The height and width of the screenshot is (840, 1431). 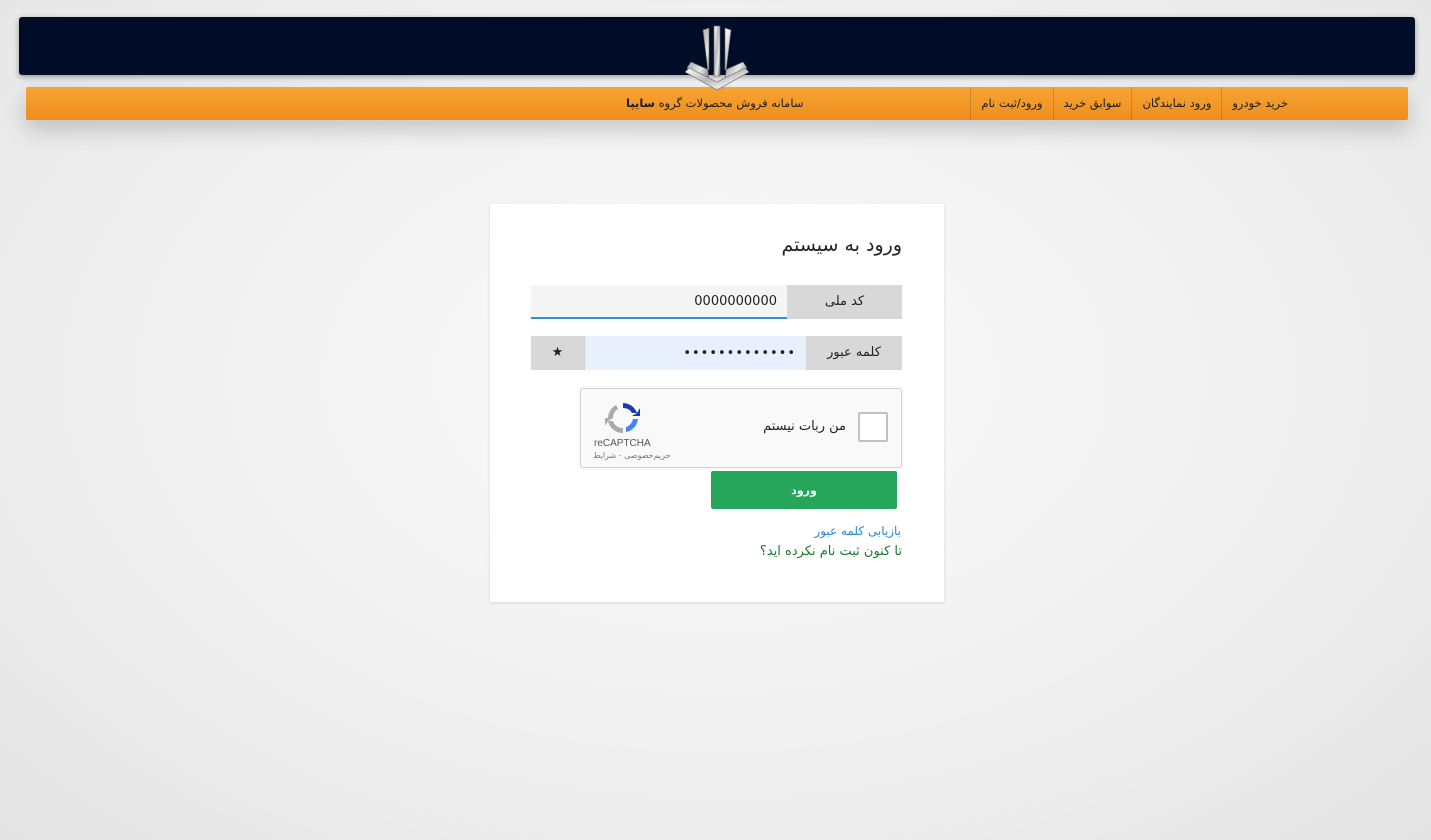 What do you see at coordinates (695, 353) in the screenshot?
I see `password-input` at bounding box center [695, 353].